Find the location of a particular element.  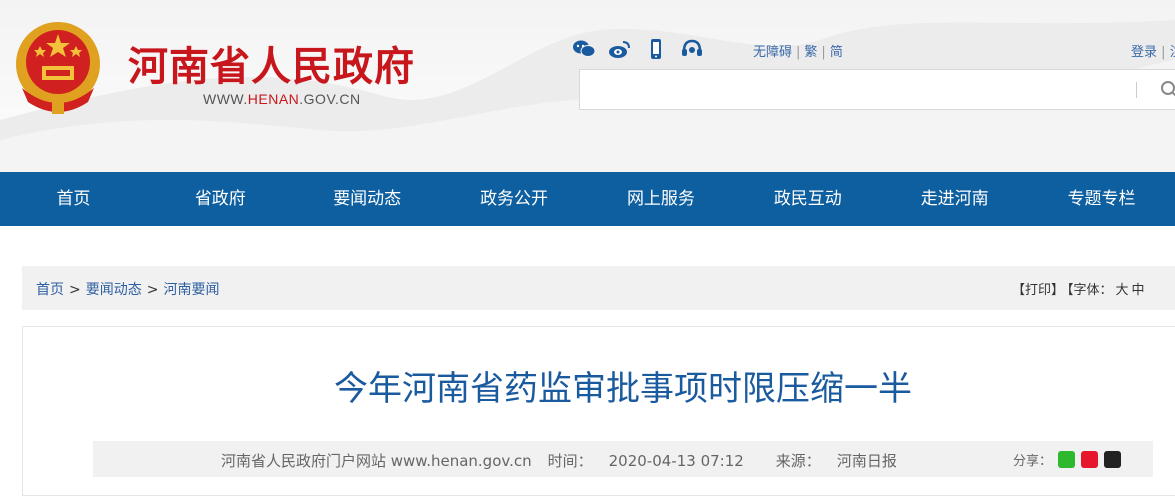

share-bar: 分享： is located at coordinates (1067, 459).